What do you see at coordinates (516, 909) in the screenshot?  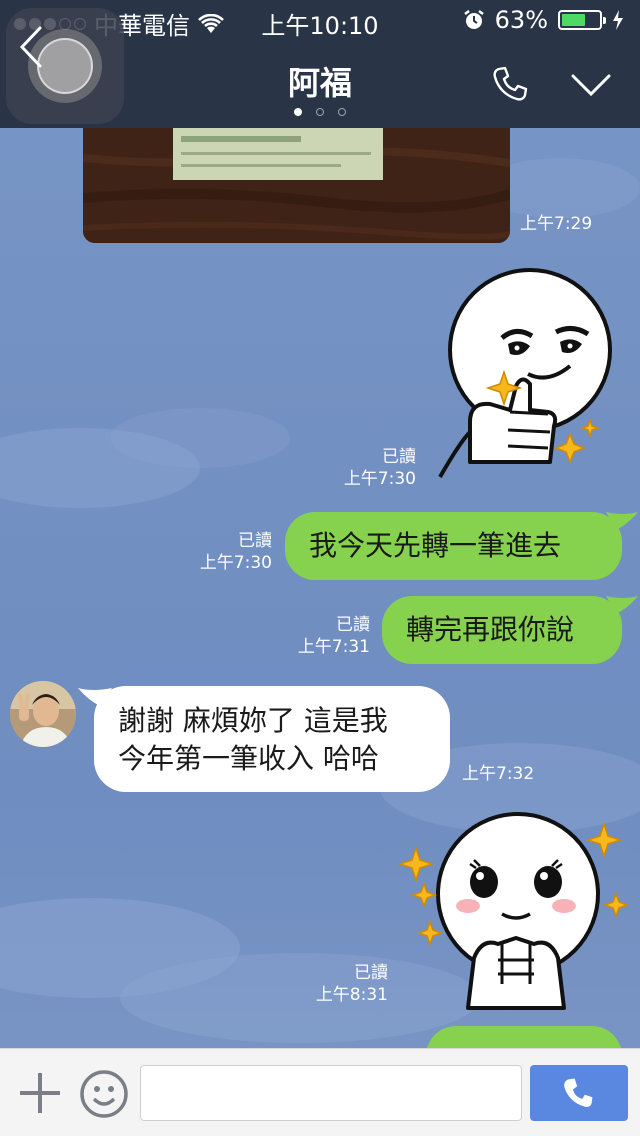 I see `pleading-sticker` at bounding box center [516, 909].